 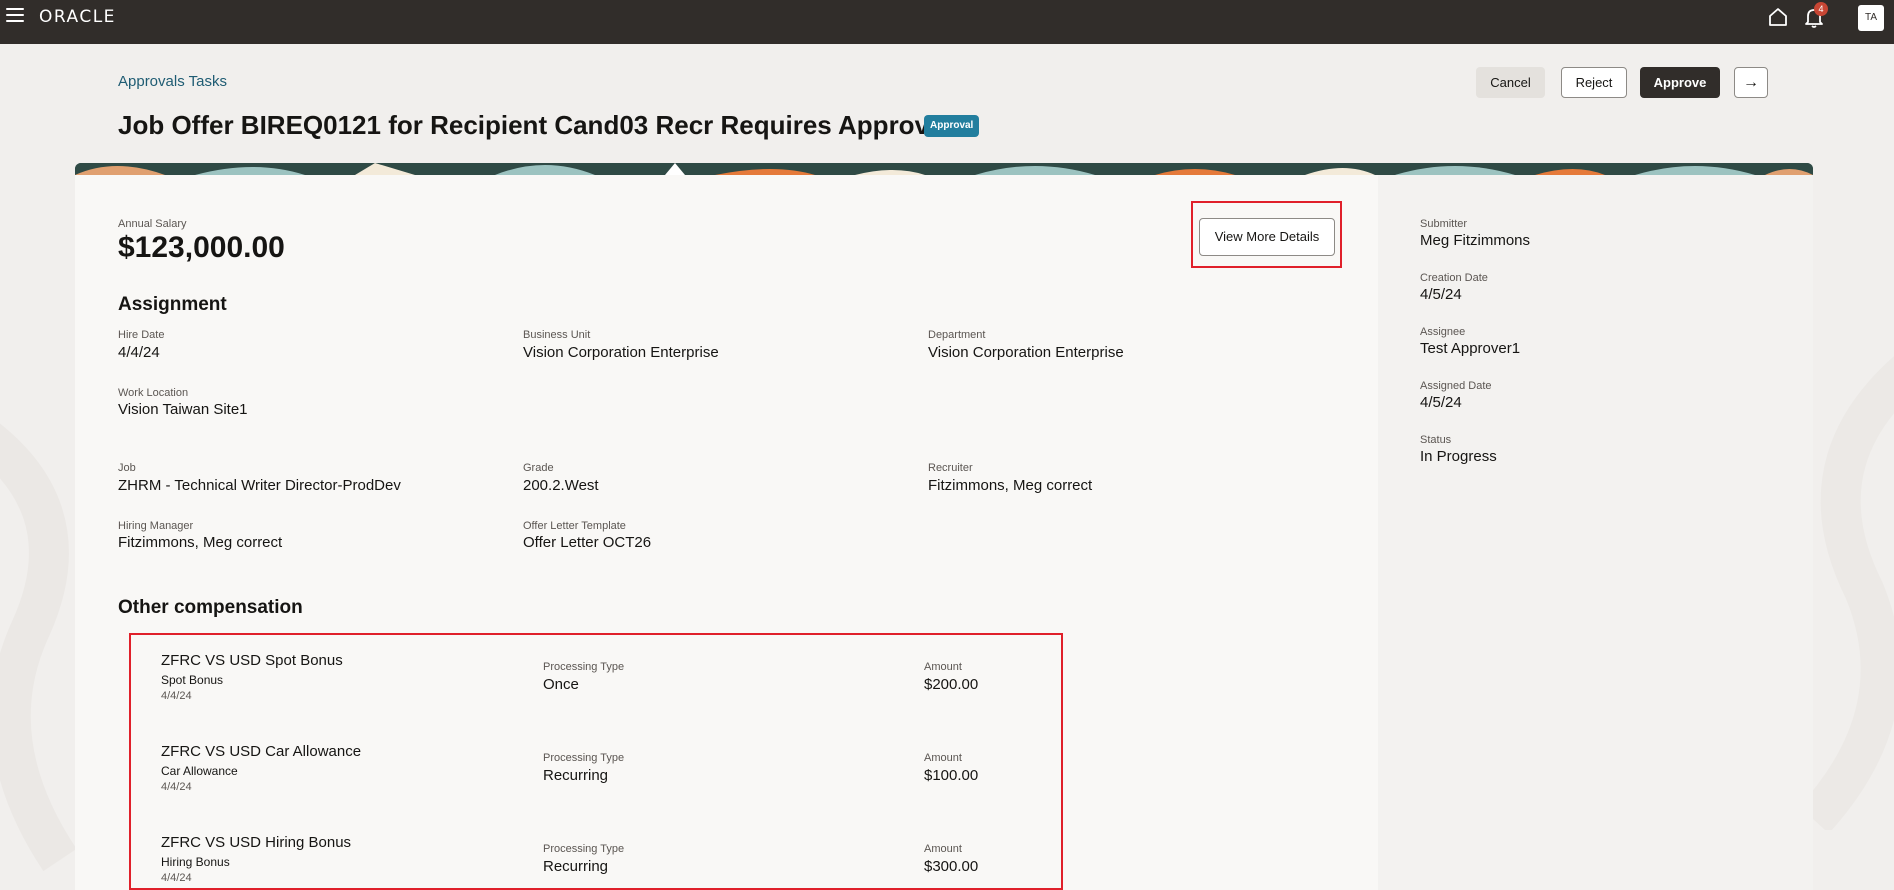 I want to click on compensation-title: ZFRC VS USD Spot Bonus, so click(x=252, y=660).